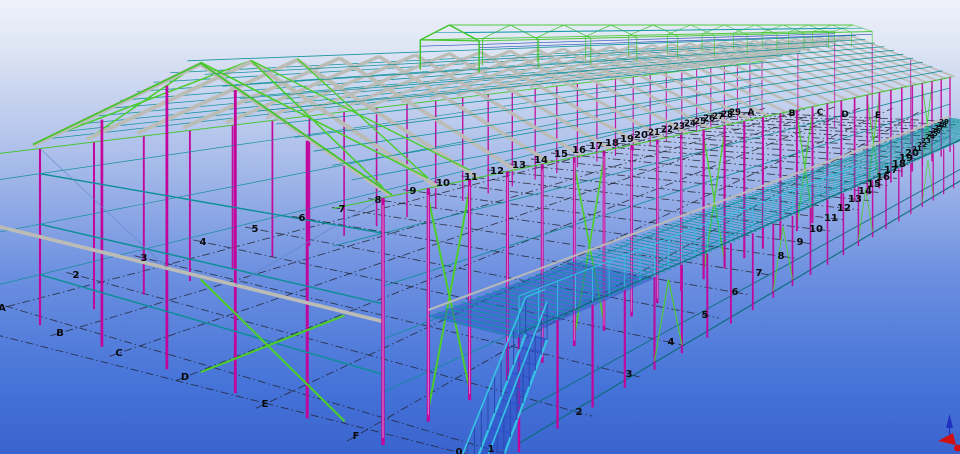 This screenshot has height=454, width=960. Describe the element at coordinates (497, 171) in the screenshot. I see `grid-label-12: 12` at that location.